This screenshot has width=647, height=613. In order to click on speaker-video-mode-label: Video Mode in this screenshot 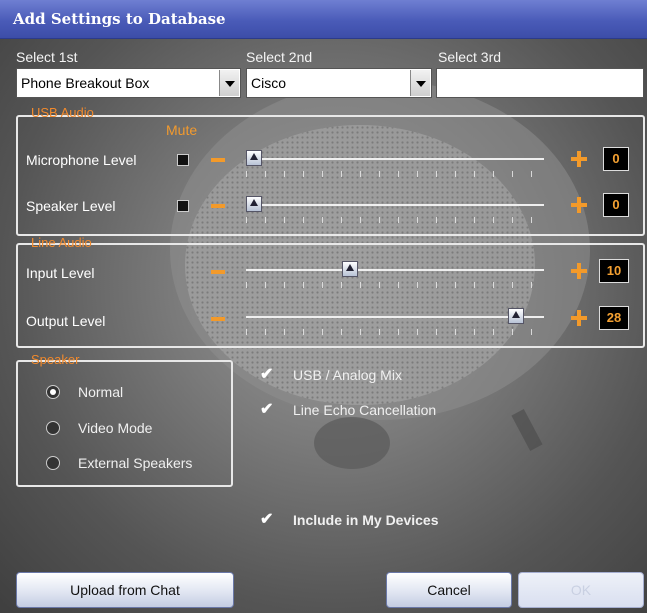, I will do `click(115, 428)`.